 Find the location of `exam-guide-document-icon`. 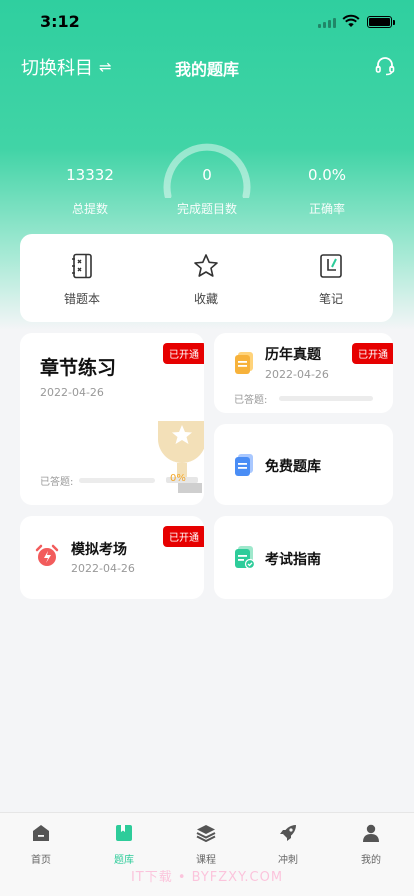

exam-guide-document-icon is located at coordinates (245, 557).